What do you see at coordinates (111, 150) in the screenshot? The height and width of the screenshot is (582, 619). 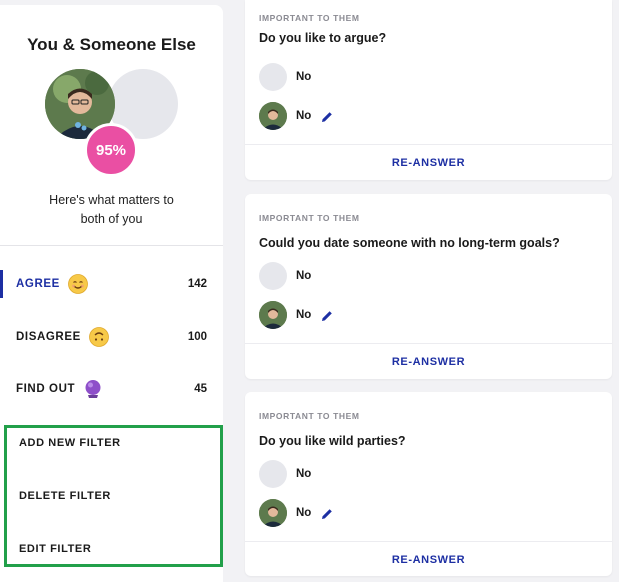 I see `match-percentage-badge: 95%` at bounding box center [111, 150].